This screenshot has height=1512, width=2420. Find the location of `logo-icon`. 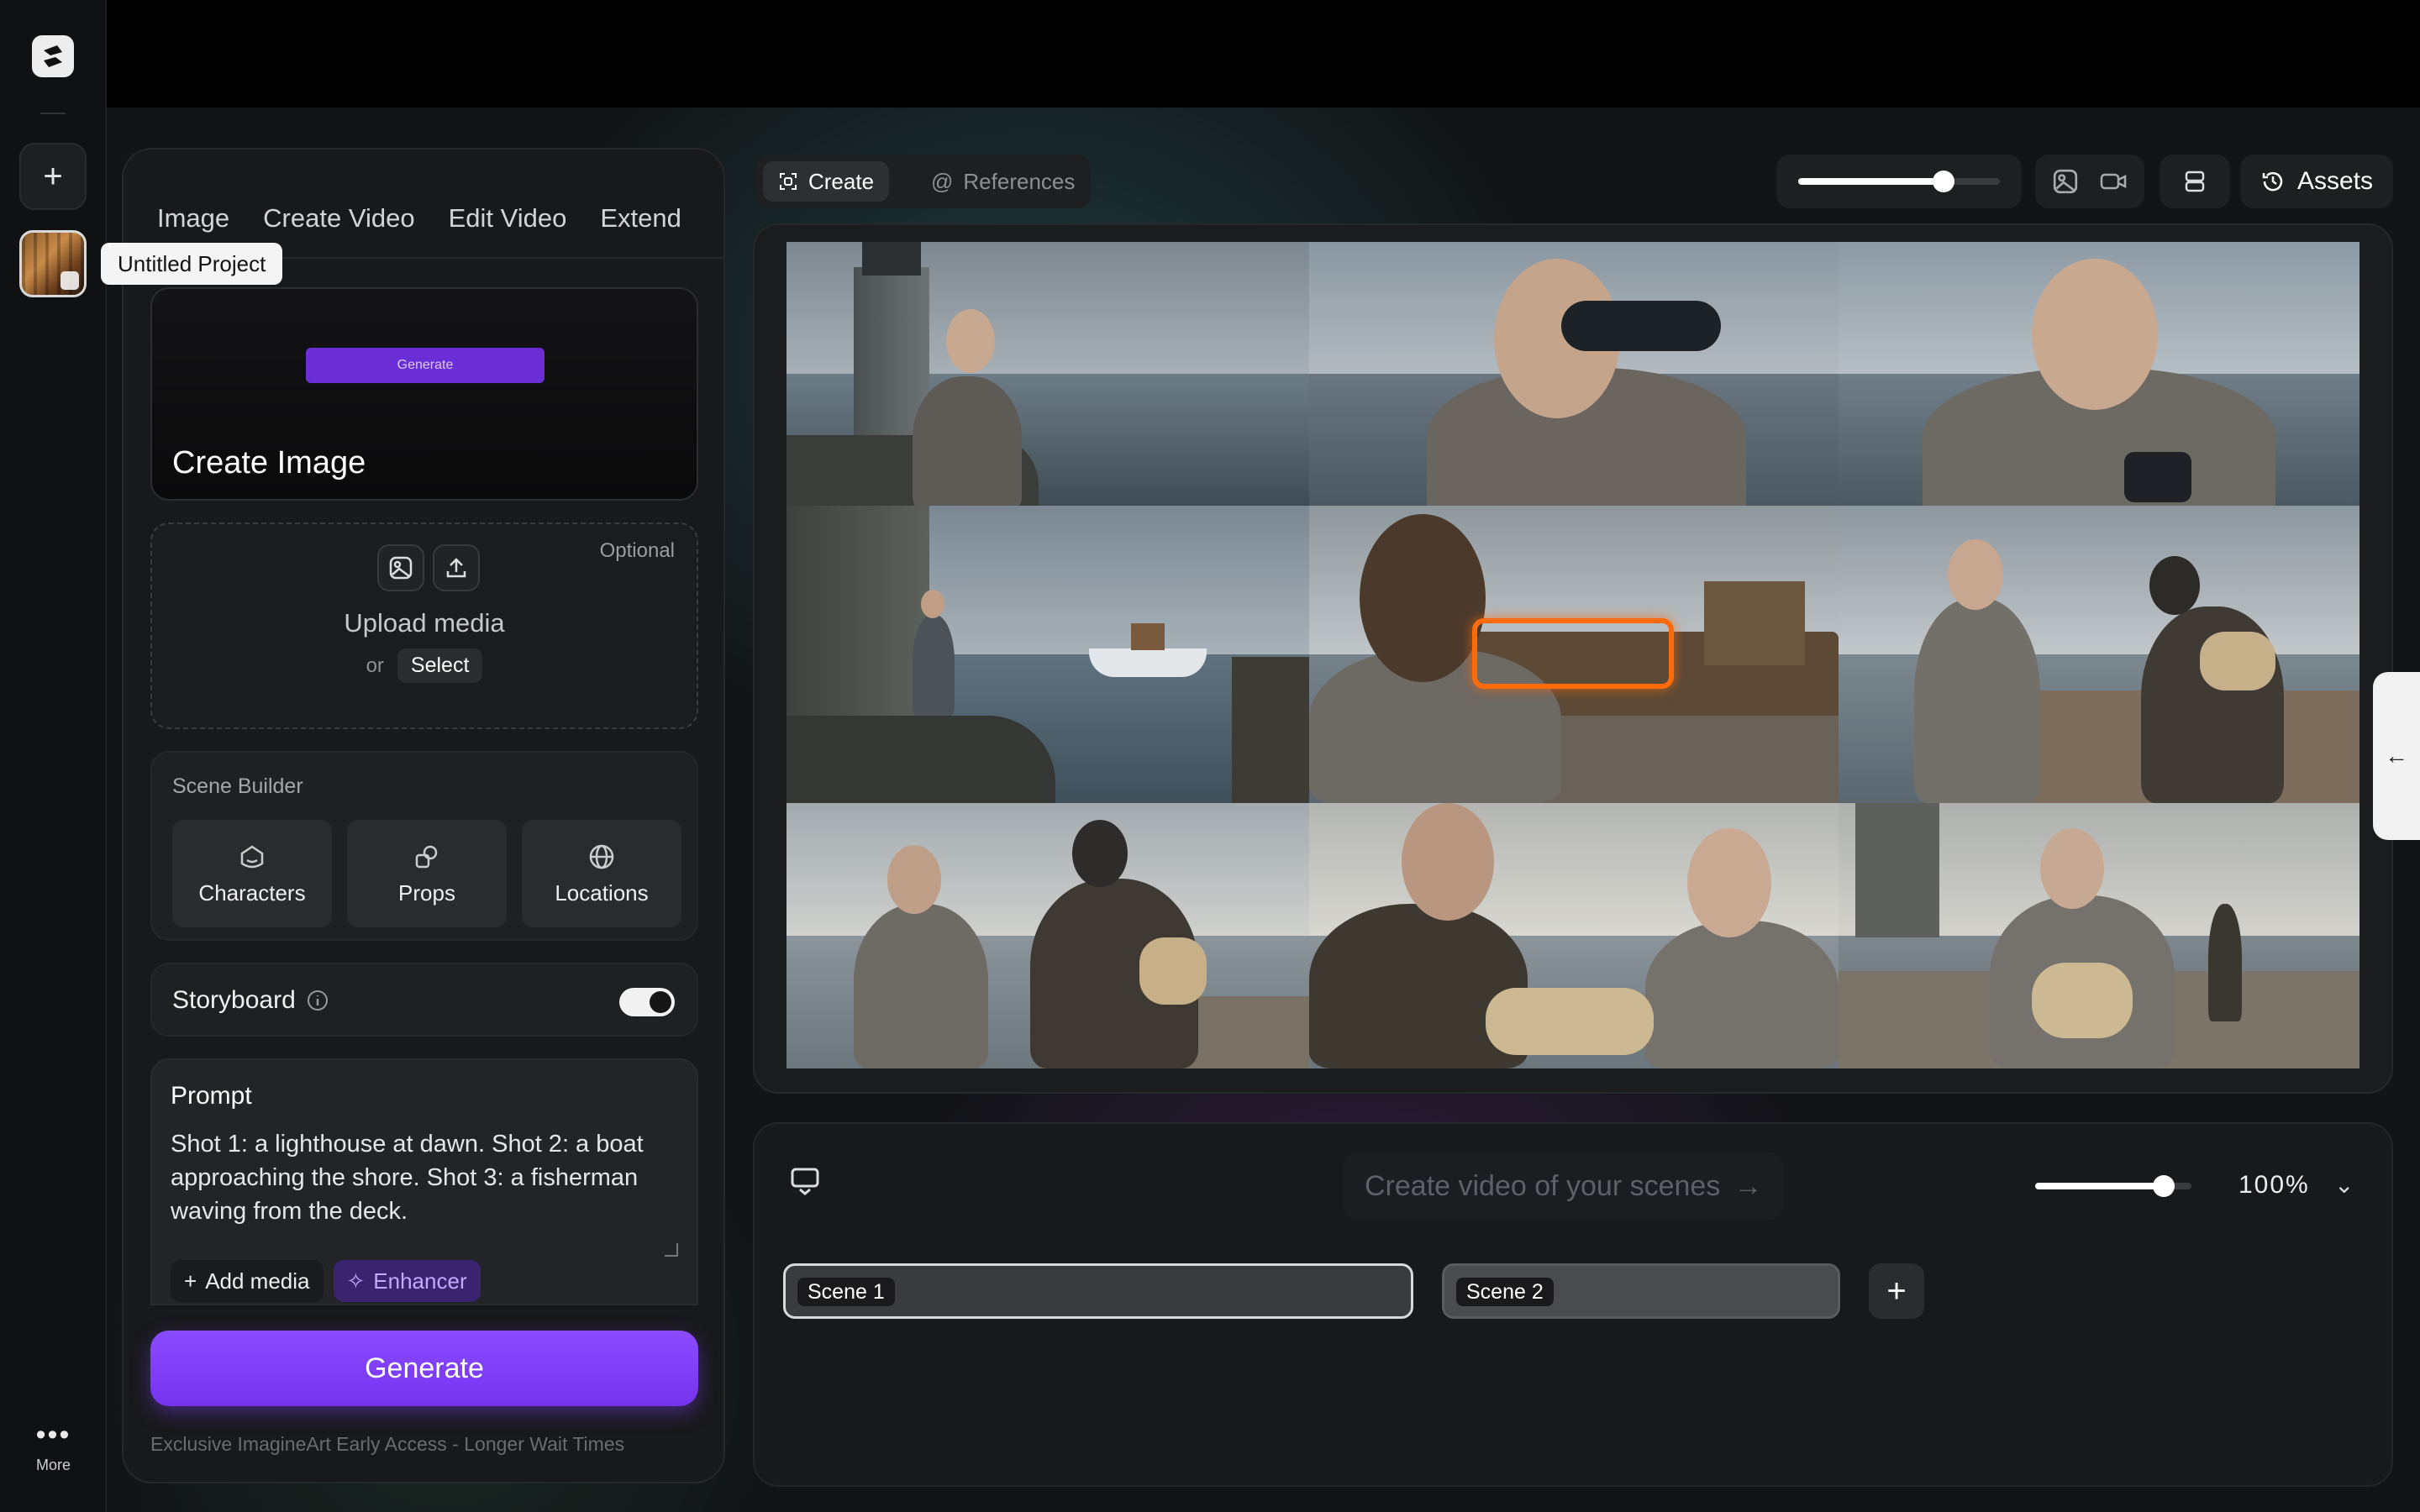

logo-icon is located at coordinates (53, 56).